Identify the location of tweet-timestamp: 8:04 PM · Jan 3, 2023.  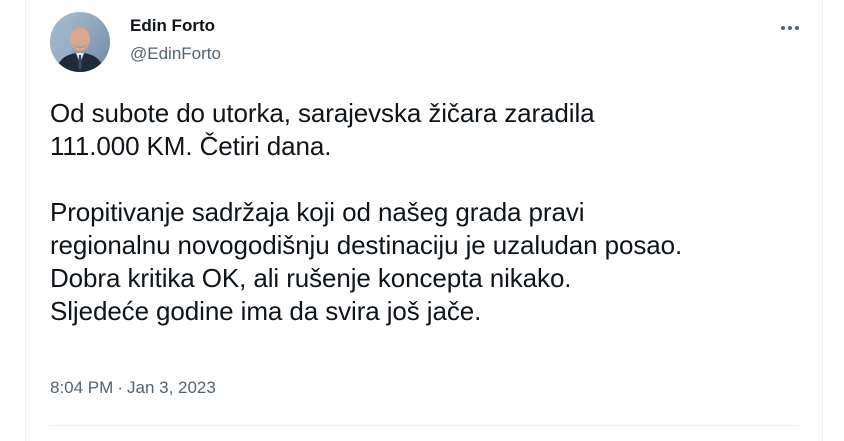
(133, 388).